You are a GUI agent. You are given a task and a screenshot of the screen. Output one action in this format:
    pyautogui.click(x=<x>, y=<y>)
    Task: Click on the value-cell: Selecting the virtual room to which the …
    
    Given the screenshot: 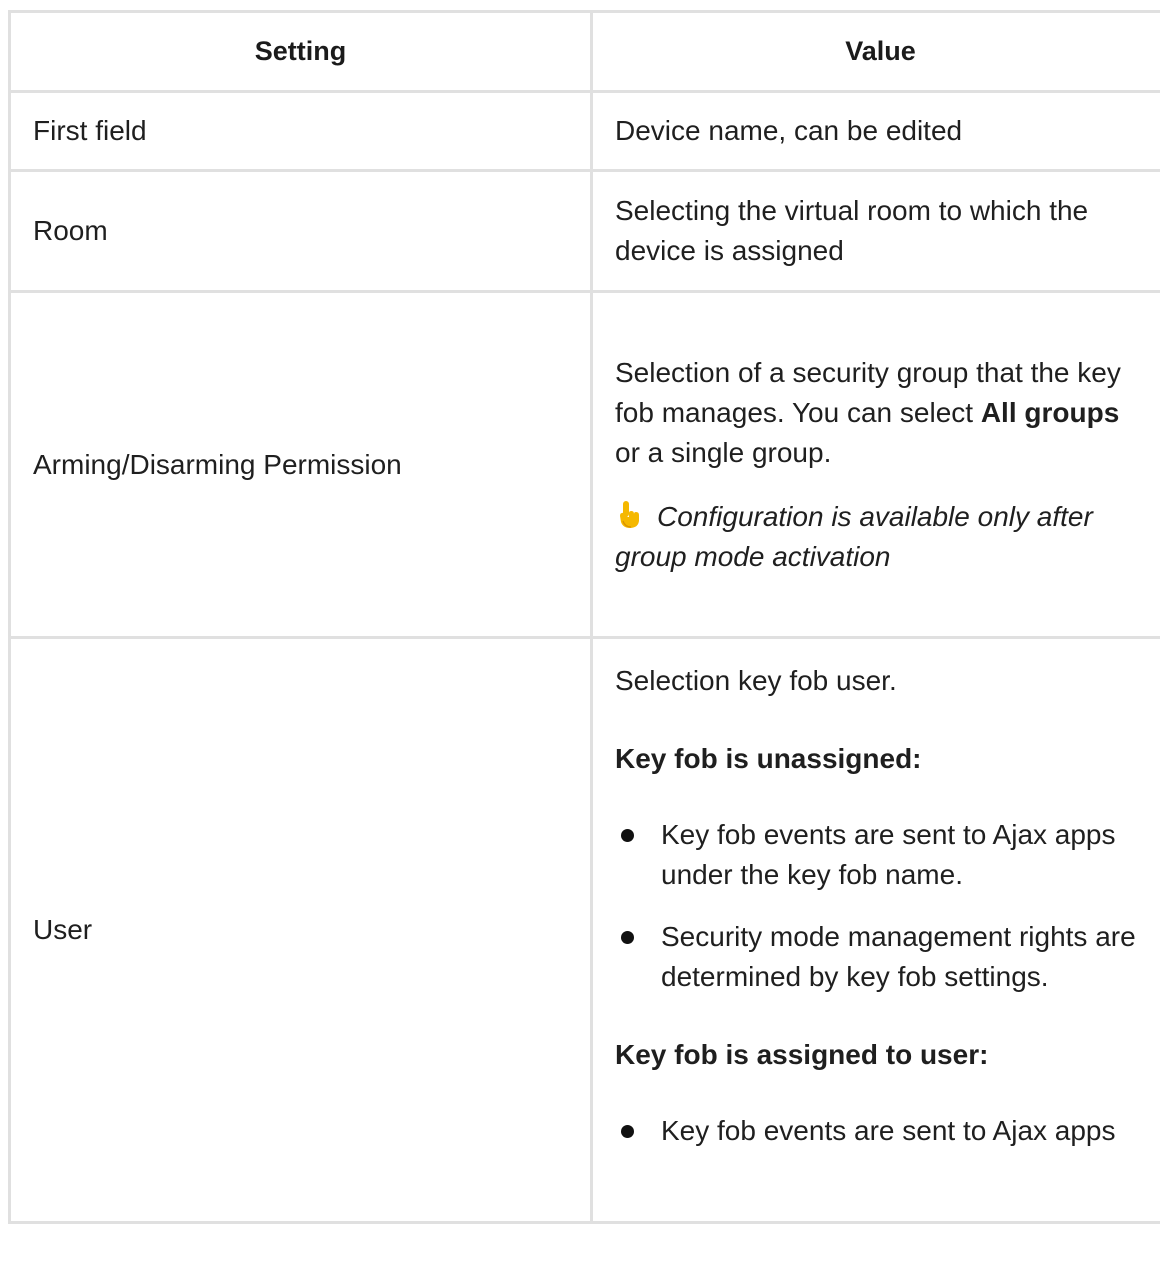 What is the action you would take?
    pyautogui.click(x=875, y=231)
    